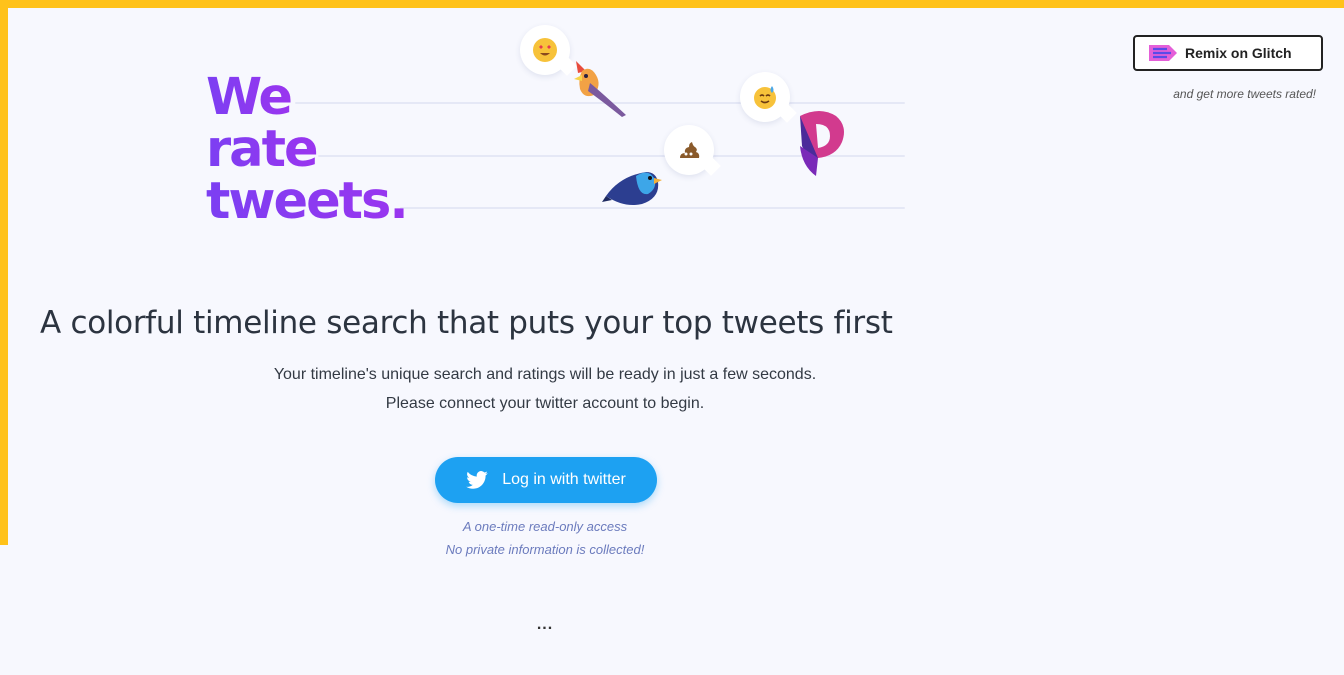 Image resolution: width=1344 pixels, height=675 pixels. Describe the element at coordinates (600, 89) in the screenshot. I see `cardinal-bird-icon` at that location.